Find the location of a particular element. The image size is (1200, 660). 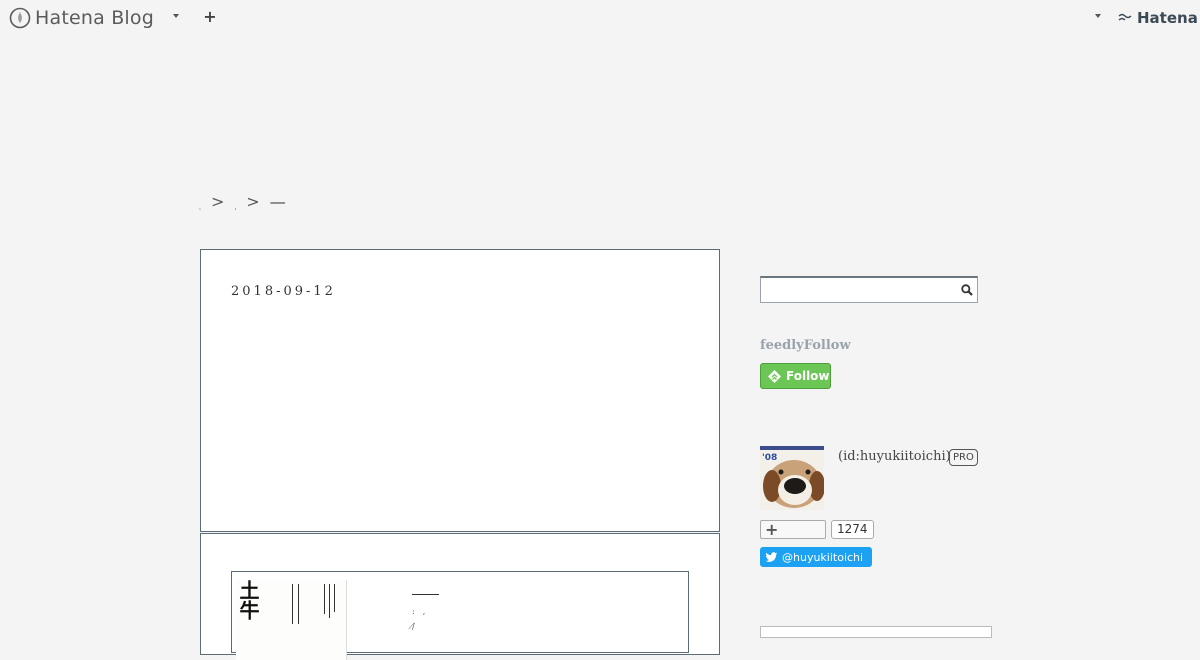

search-box is located at coordinates (869, 289).